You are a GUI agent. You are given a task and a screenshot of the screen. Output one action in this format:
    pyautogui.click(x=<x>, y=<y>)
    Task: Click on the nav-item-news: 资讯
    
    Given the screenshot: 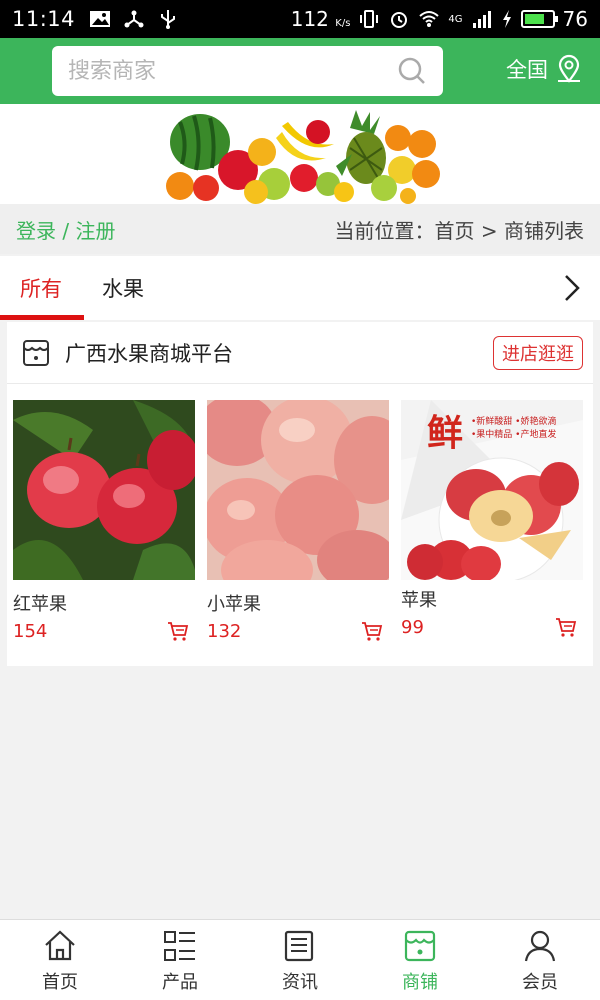 What is the action you would take?
    pyautogui.click(x=300, y=960)
    